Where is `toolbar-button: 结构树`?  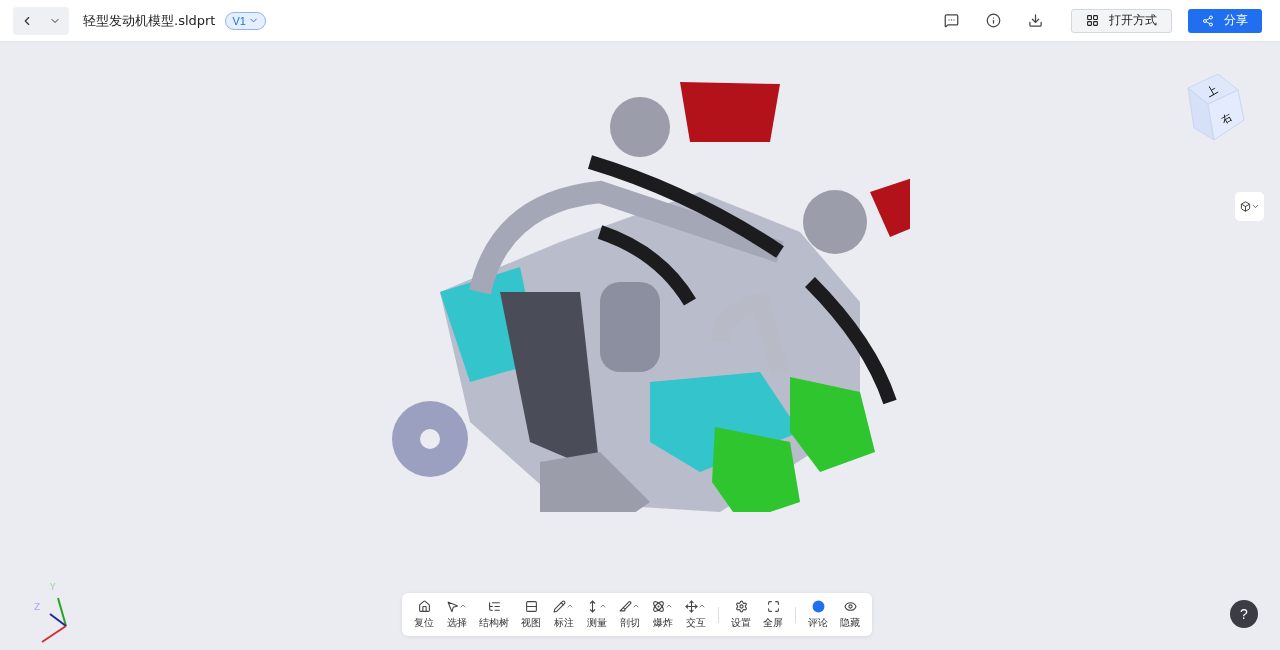
toolbar-button: 结构树 is located at coordinates (494, 614).